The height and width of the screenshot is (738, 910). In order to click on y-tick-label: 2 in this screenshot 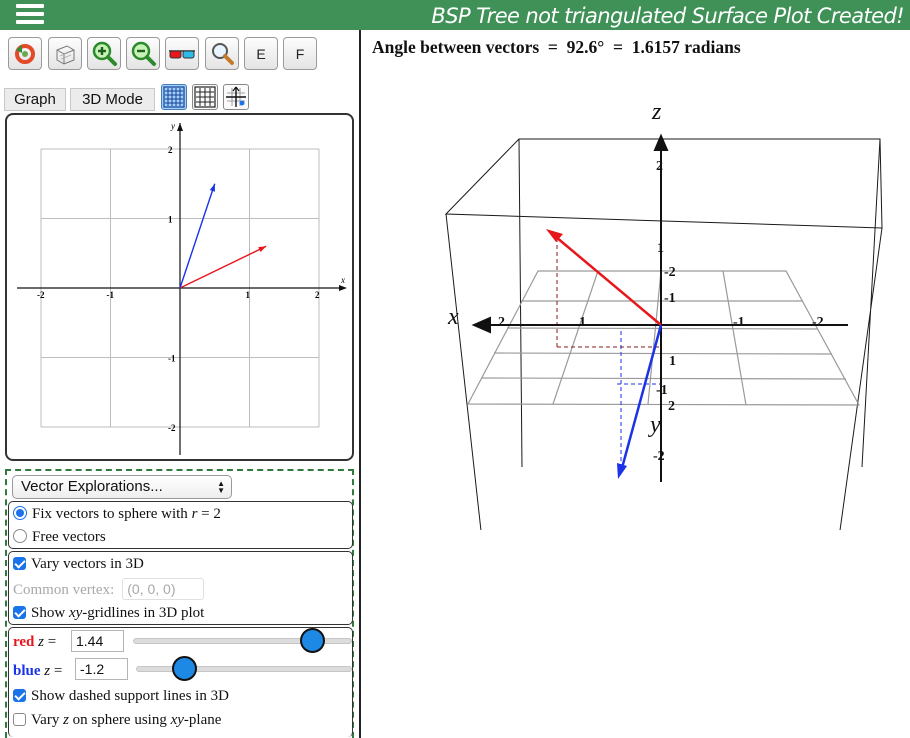, I will do `click(170, 150)`.